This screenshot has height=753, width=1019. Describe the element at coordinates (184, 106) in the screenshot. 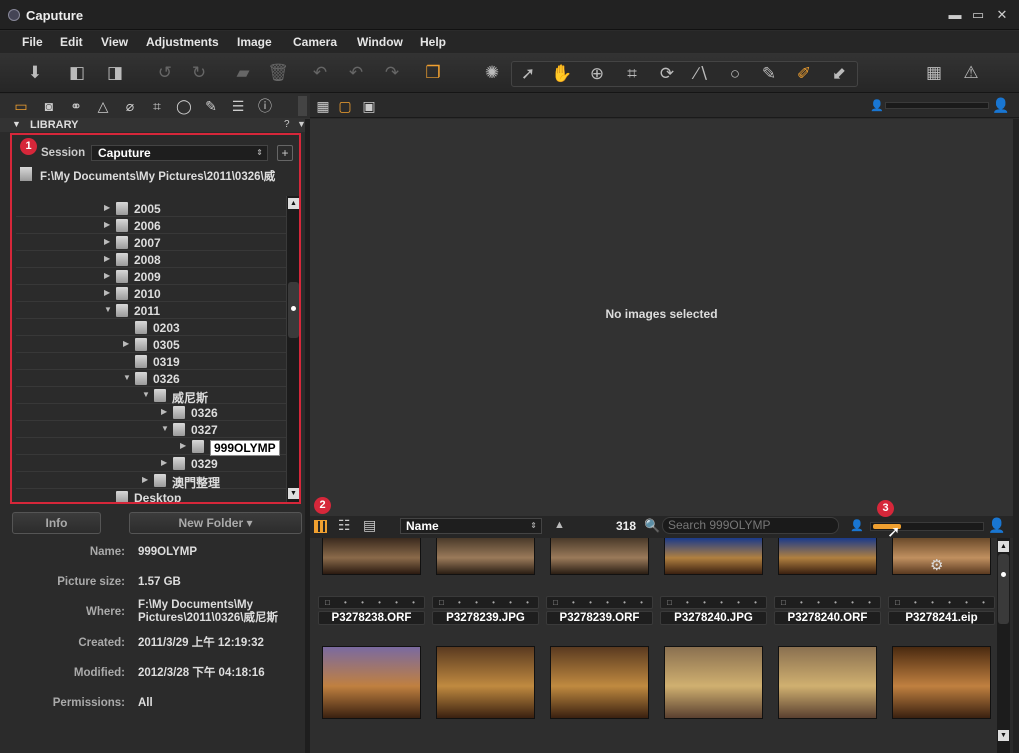

I see `details-tab-icon: ◯` at that location.